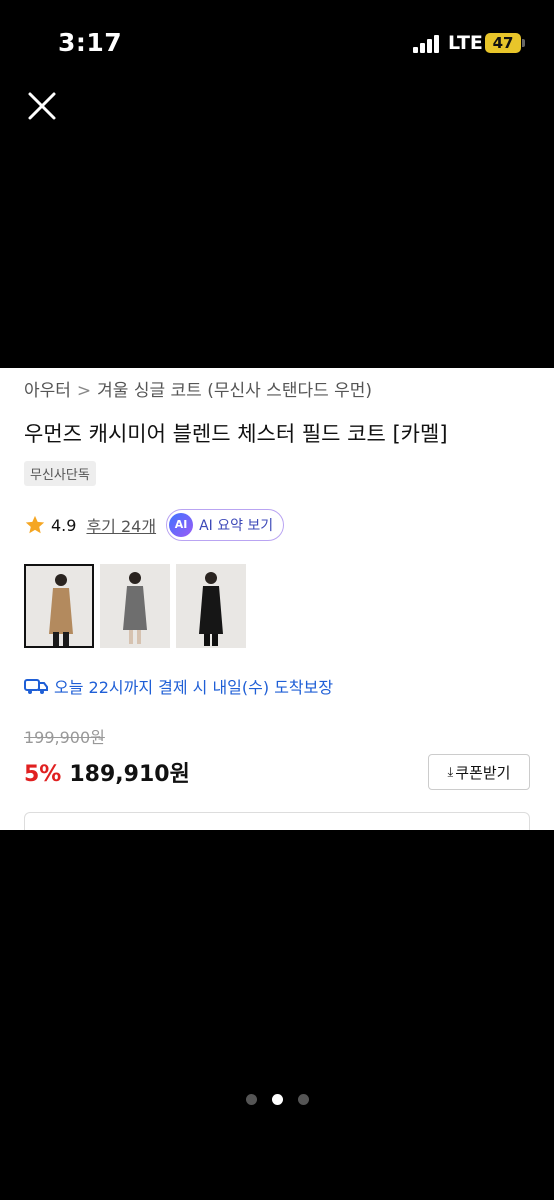 Image resolution: width=554 pixels, height=1200 pixels. I want to click on product-title: 우먼즈 캐시미어 블렌드 체스터 필드 코트 [카멜], so click(236, 434).